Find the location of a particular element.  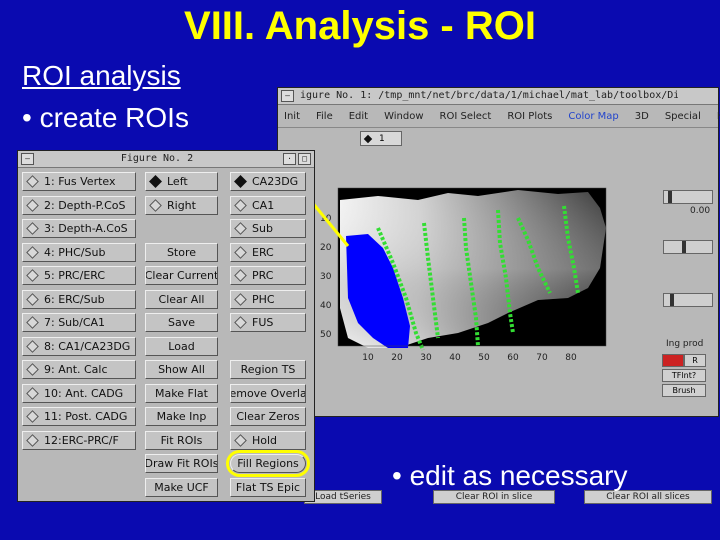

maximize-icon: □ is located at coordinates (304, 159).